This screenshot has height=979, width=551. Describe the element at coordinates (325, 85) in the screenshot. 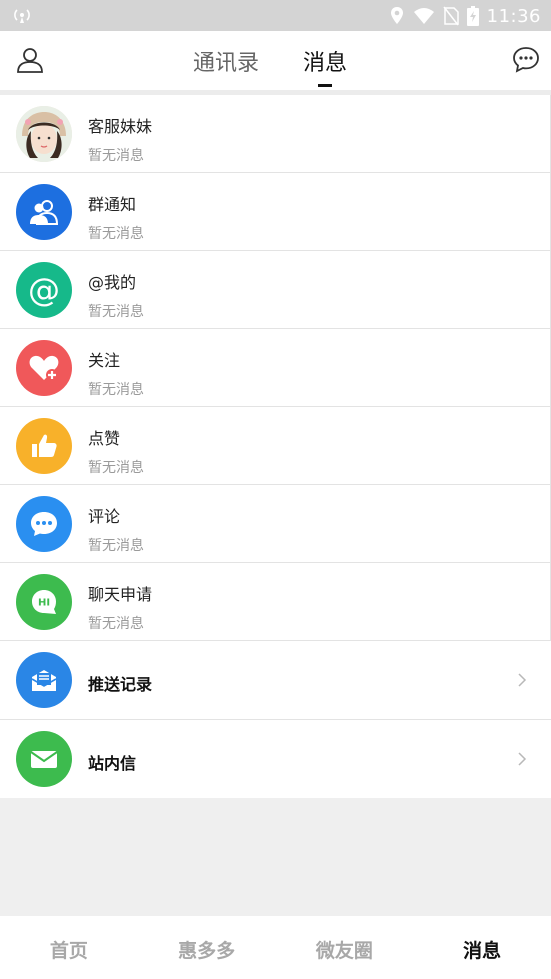

I see `active-tab-indicator` at that location.